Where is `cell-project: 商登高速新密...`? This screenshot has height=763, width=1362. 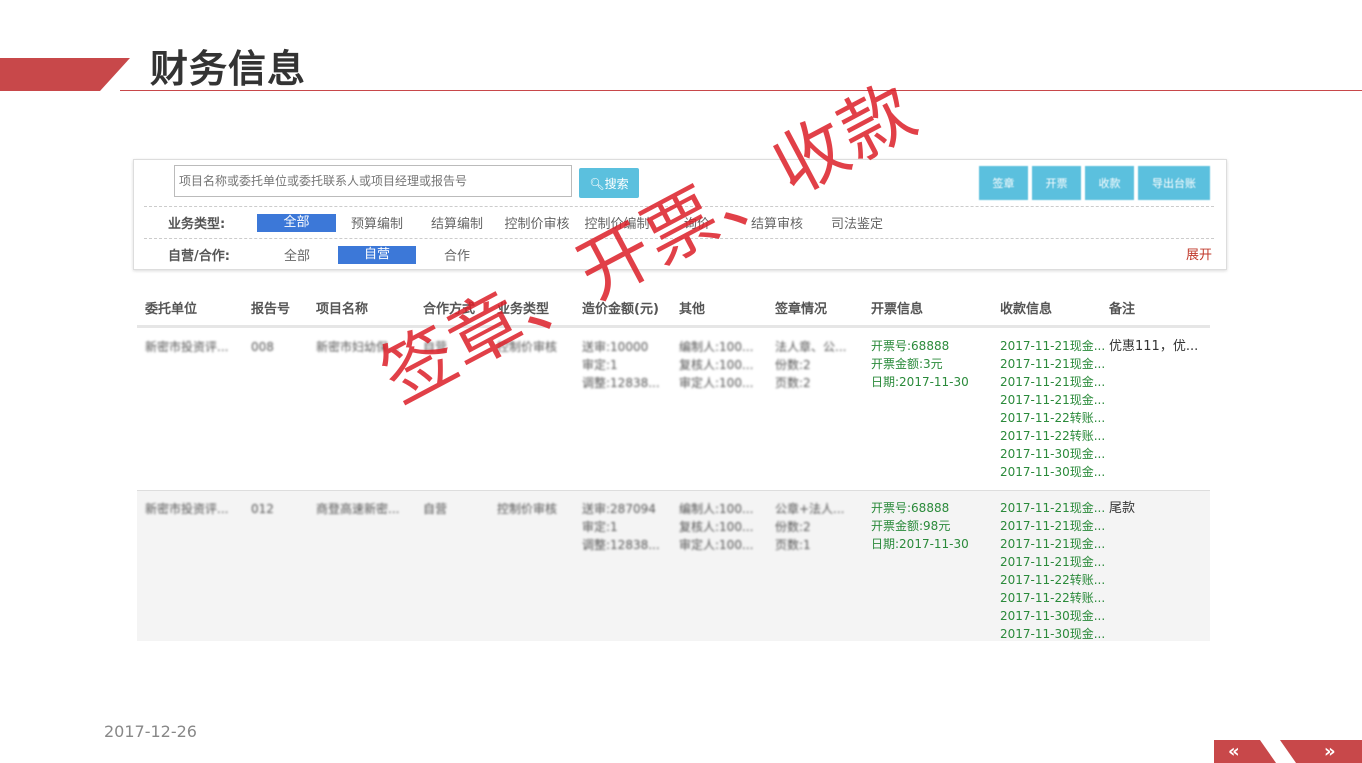 cell-project: 商登高速新密... is located at coordinates (358, 509).